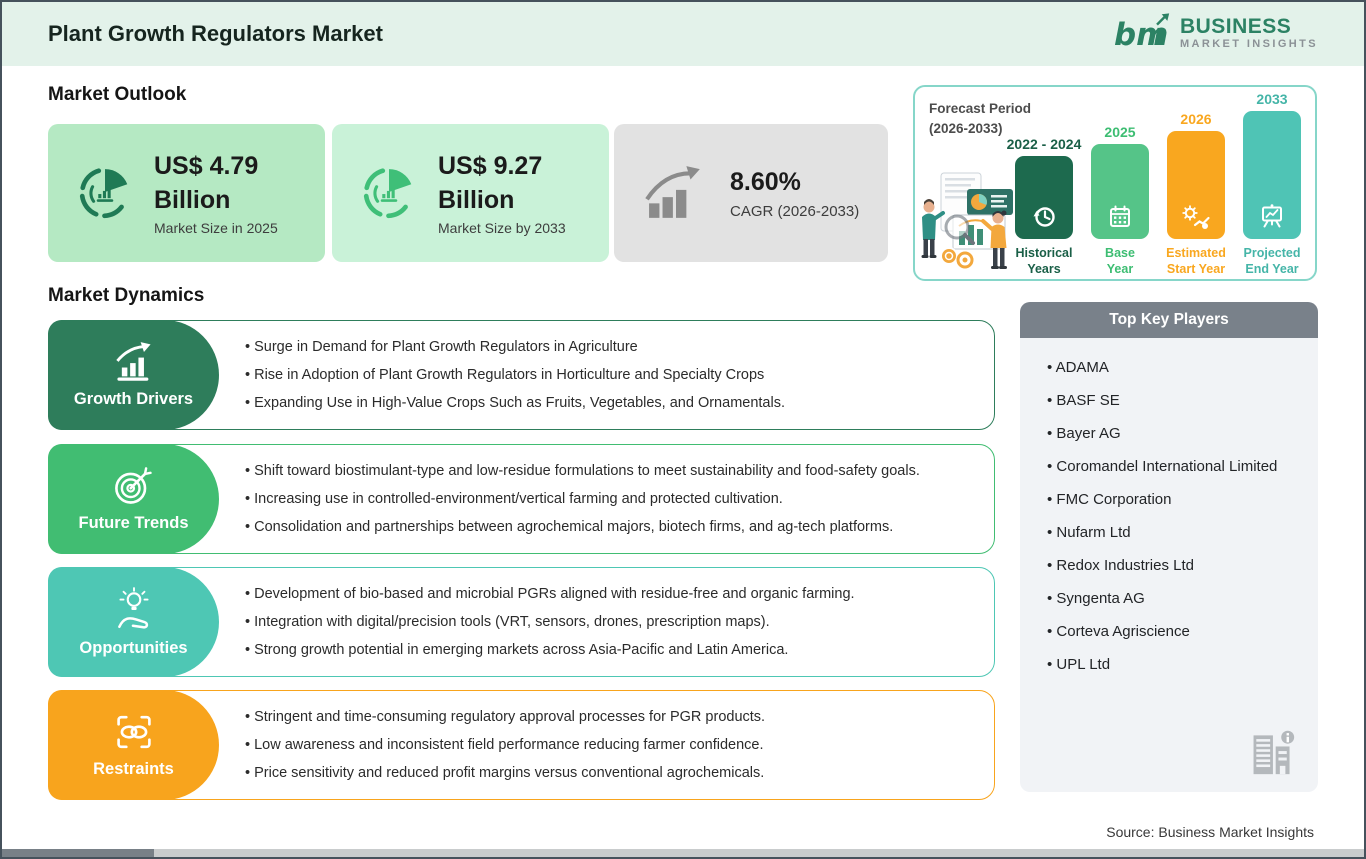 Image resolution: width=1366 pixels, height=859 pixels. What do you see at coordinates (490, 165) in the screenshot?
I see `market-size-value: US$ 9.27` at bounding box center [490, 165].